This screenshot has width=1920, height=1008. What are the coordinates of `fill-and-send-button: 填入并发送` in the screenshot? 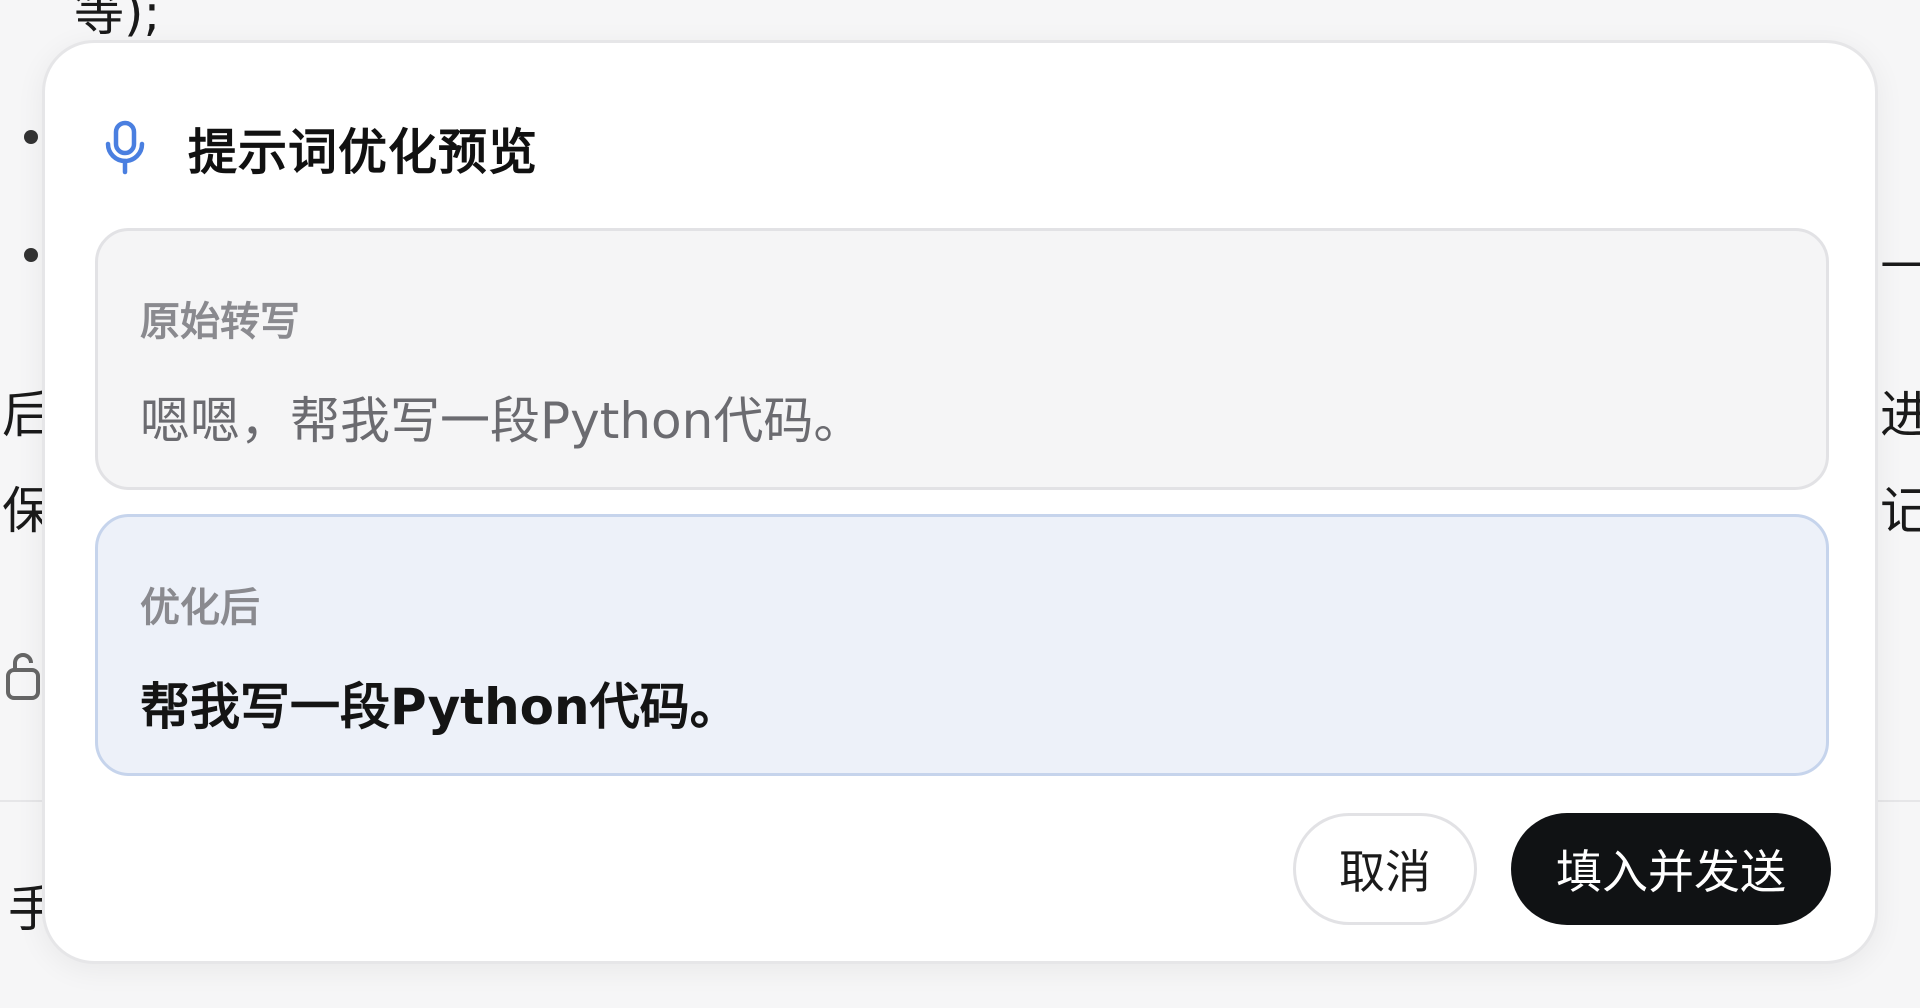 It's located at (1671, 869).